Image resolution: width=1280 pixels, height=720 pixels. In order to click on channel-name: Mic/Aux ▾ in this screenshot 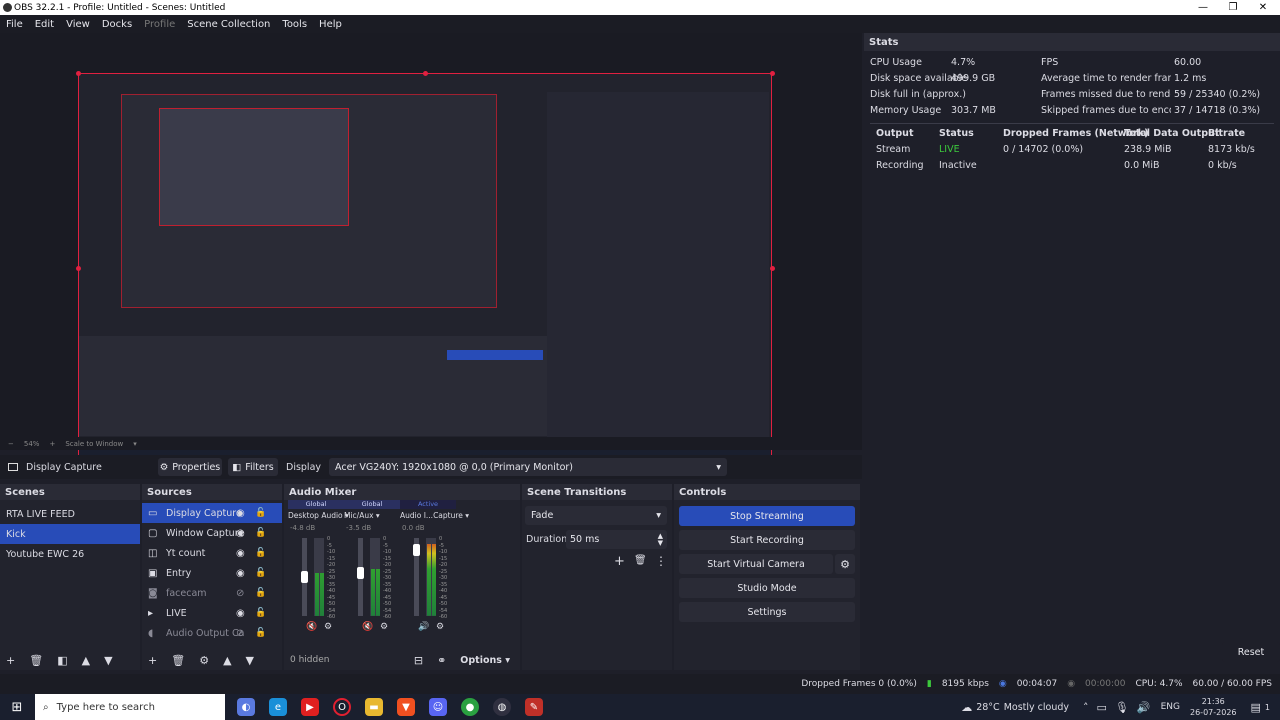, I will do `click(372, 515)`.